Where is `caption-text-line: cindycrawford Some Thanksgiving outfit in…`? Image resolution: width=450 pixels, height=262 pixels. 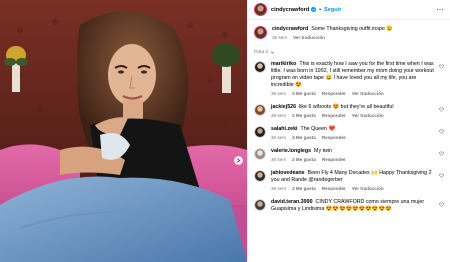 caption-text-line: cindycrawford Some Thanksgiving outfit in… is located at coordinates (353, 29).